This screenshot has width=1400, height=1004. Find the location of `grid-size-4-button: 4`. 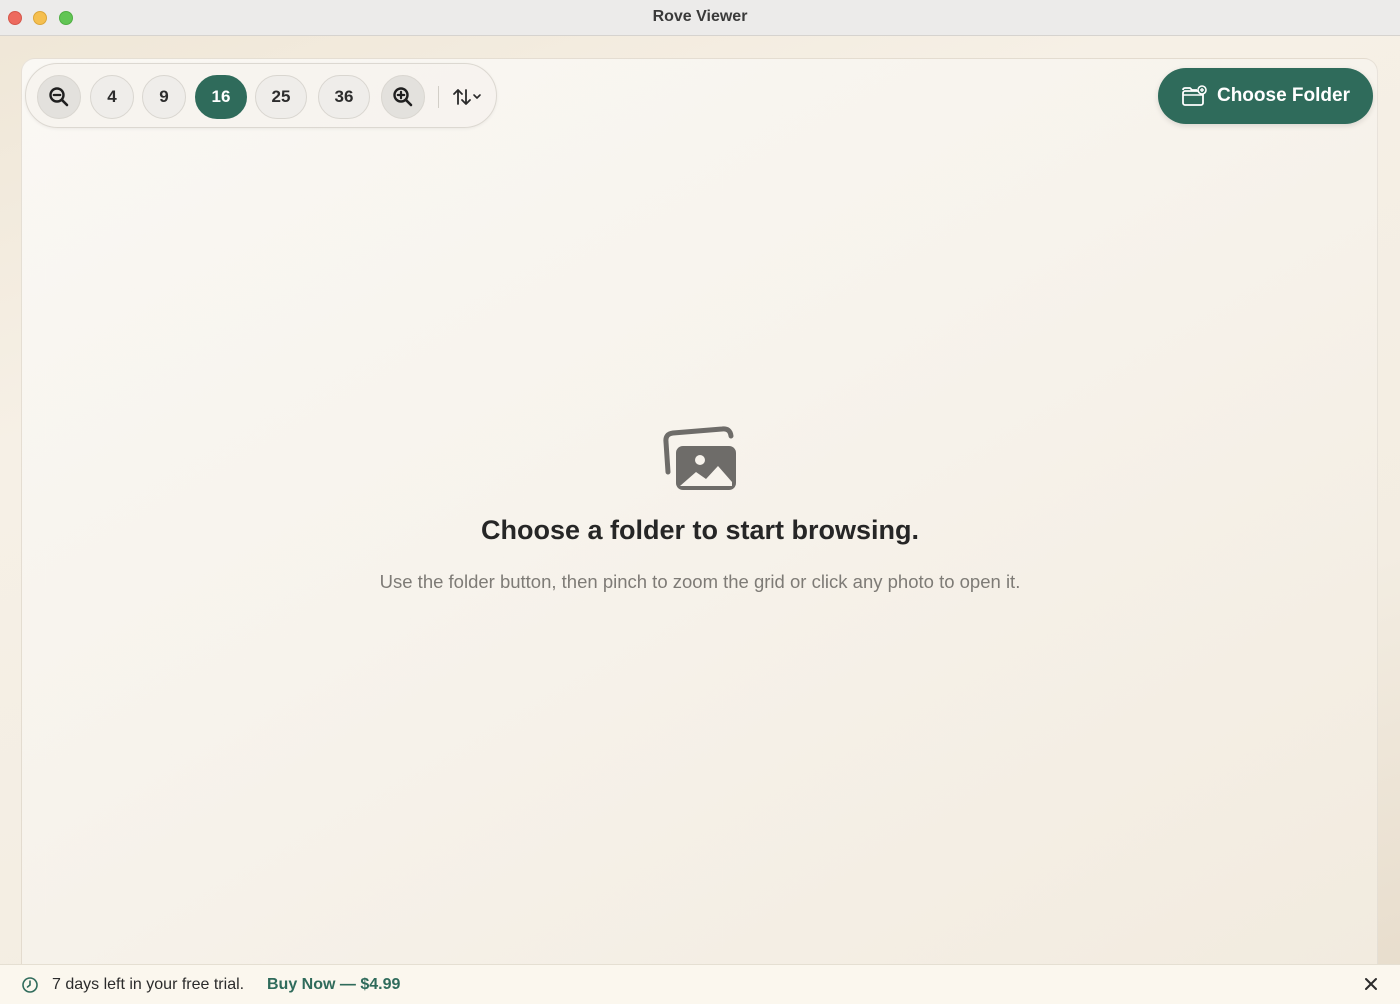

grid-size-4-button: 4 is located at coordinates (112, 97).